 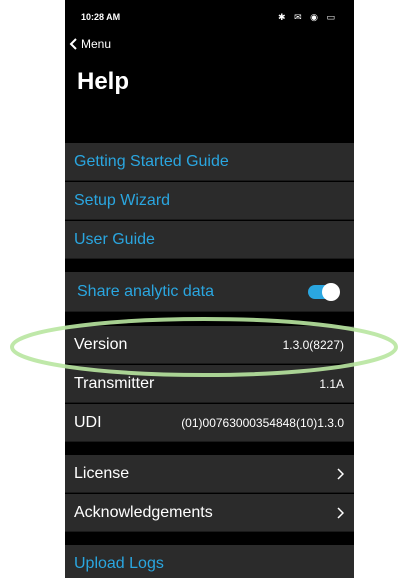 What do you see at coordinates (114, 239) in the screenshot?
I see `user-guide-label: User Guide` at bounding box center [114, 239].